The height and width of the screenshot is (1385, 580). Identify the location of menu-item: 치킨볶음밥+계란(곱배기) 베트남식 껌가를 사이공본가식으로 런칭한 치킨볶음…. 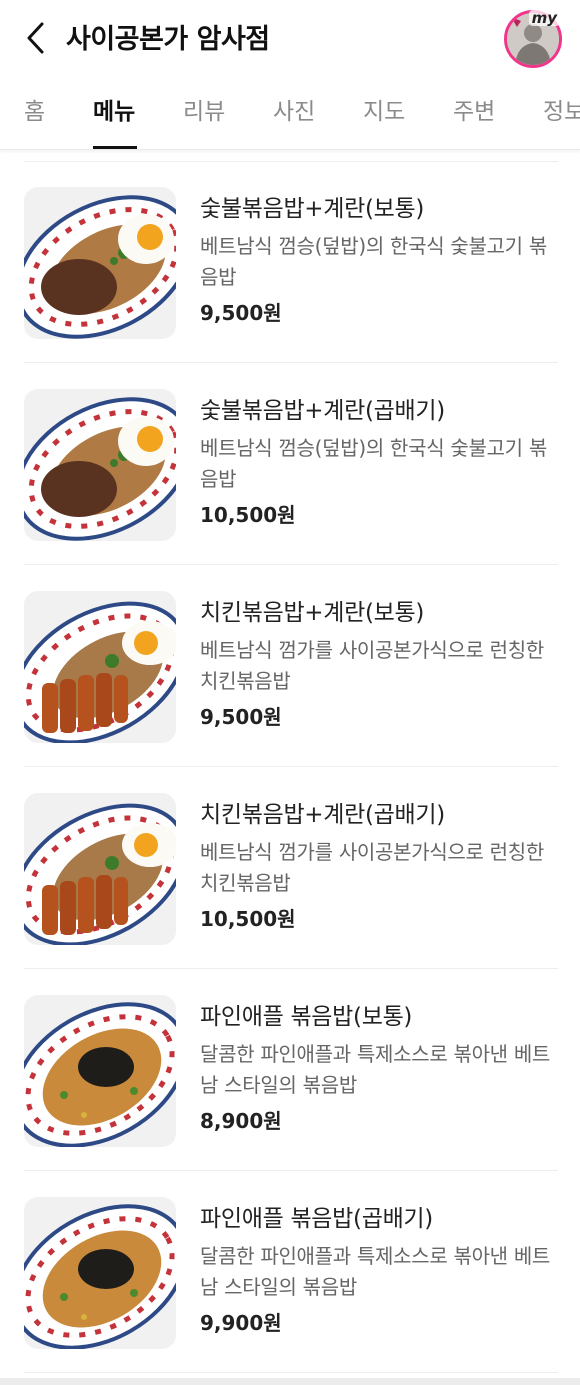
(290, 868).